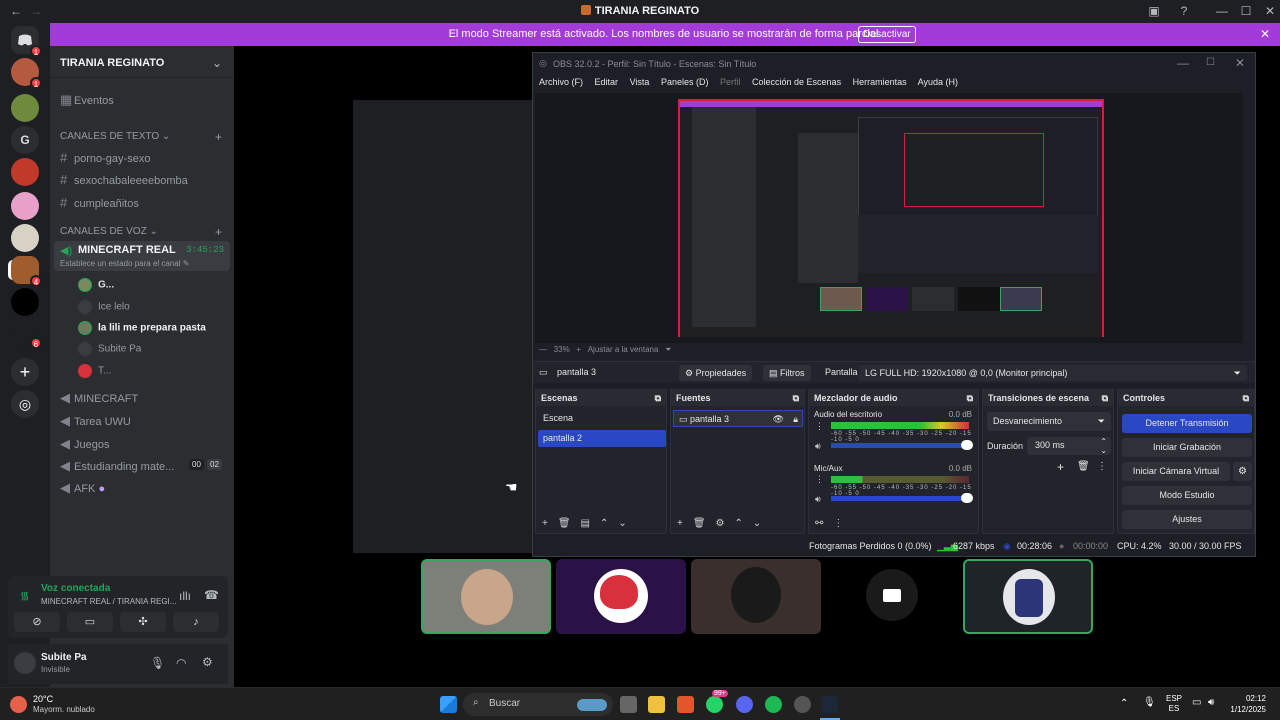 This screenshot has width=1280, height=720. Describe the element at coordinates (585, 523) in the screenshot. I see `filter-icon: ▤` at that location.